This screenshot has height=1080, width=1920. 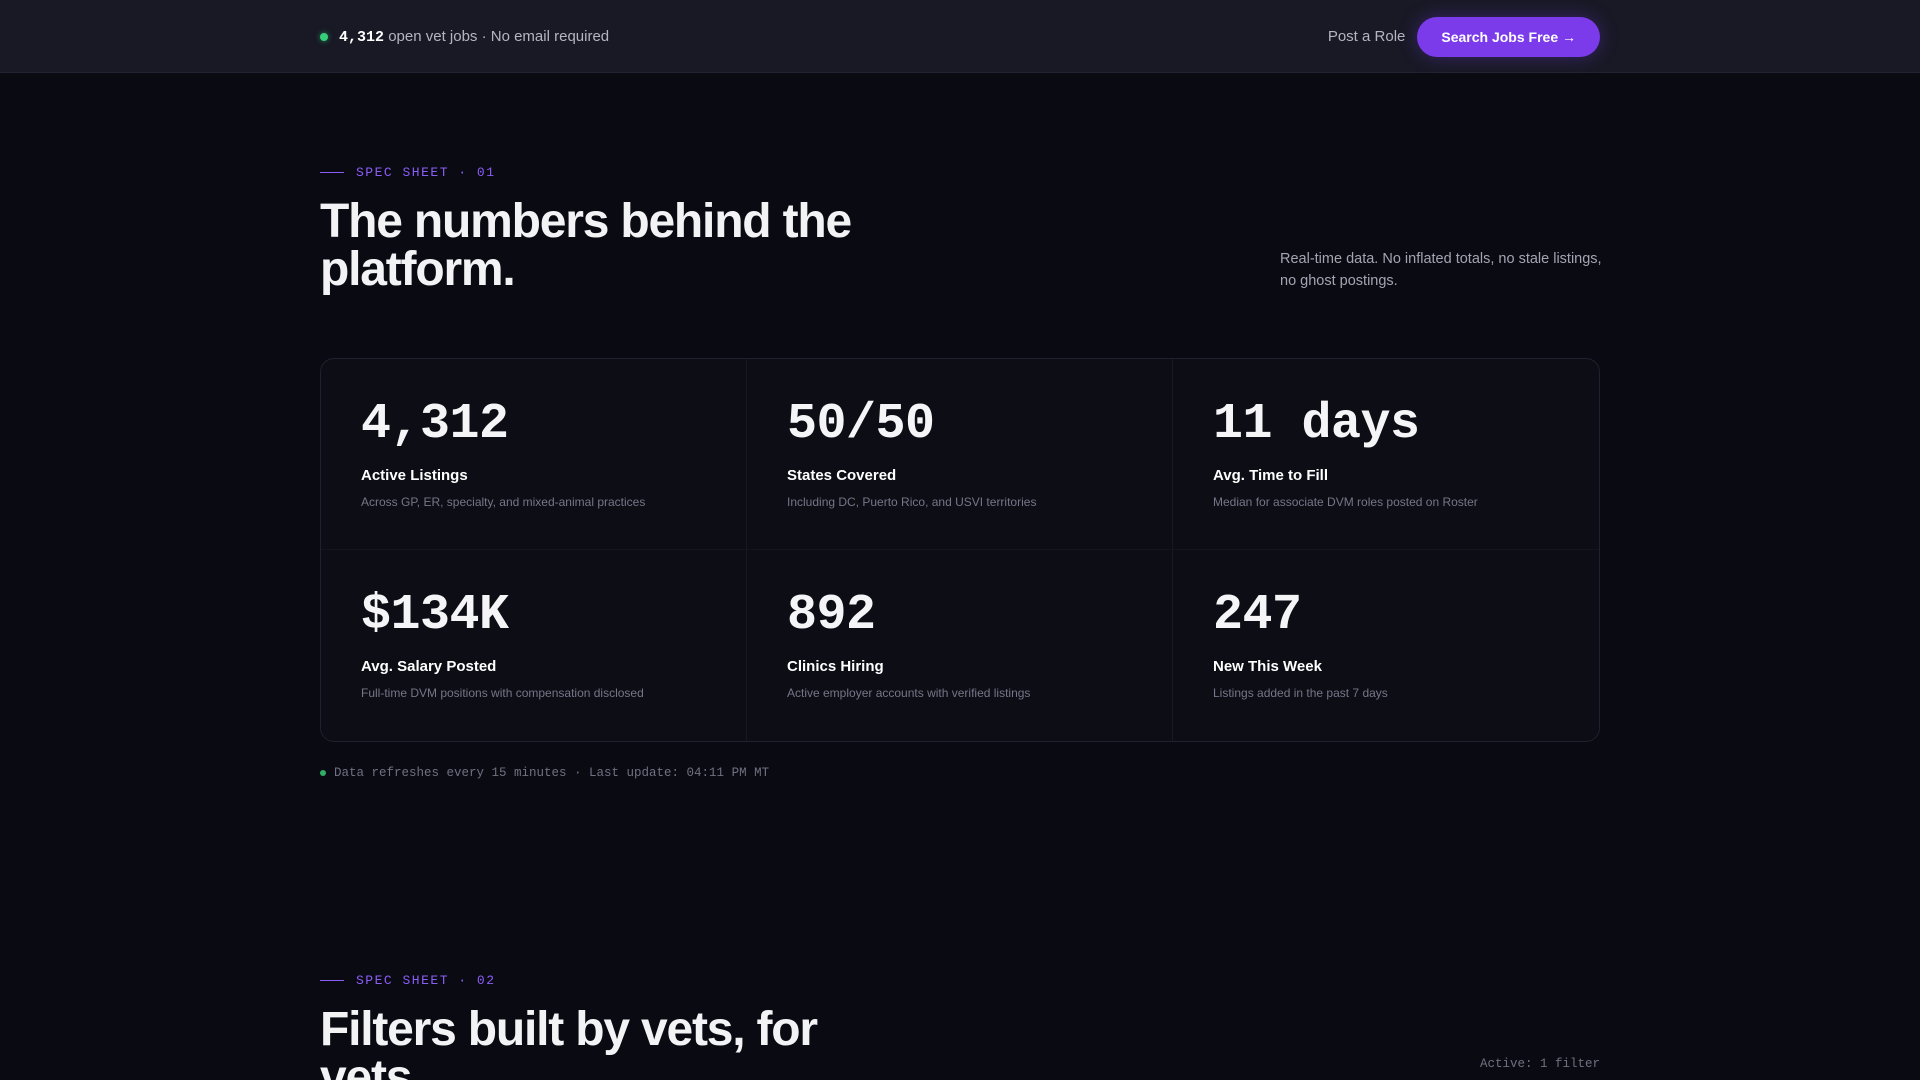 What do you see at coordinates (1367, 36) in the screenshot?
I see `post-role-link: Post a Role` at bounding box center [1367, 36].